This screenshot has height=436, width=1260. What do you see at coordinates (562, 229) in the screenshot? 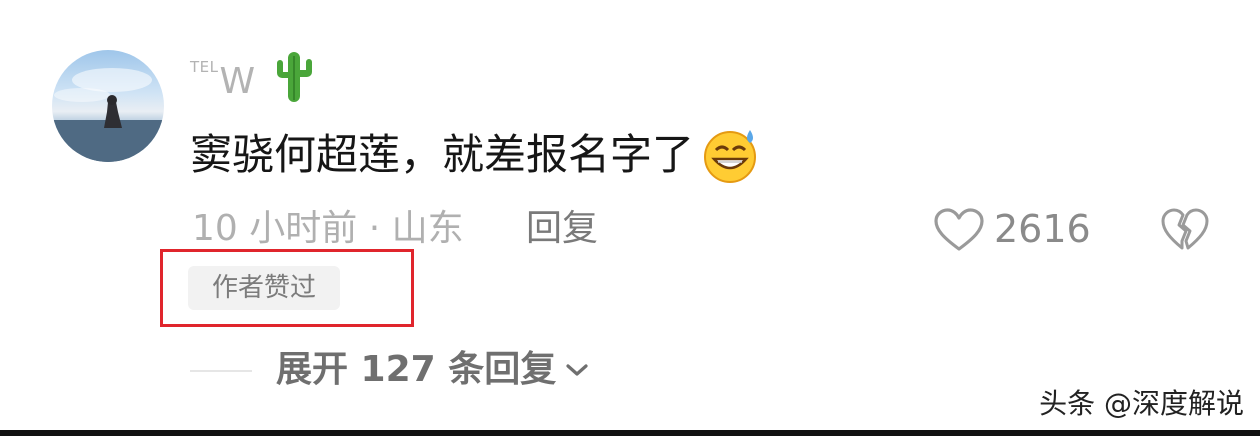
I see `reply-button: 回复` at bounding box center [562, 229].